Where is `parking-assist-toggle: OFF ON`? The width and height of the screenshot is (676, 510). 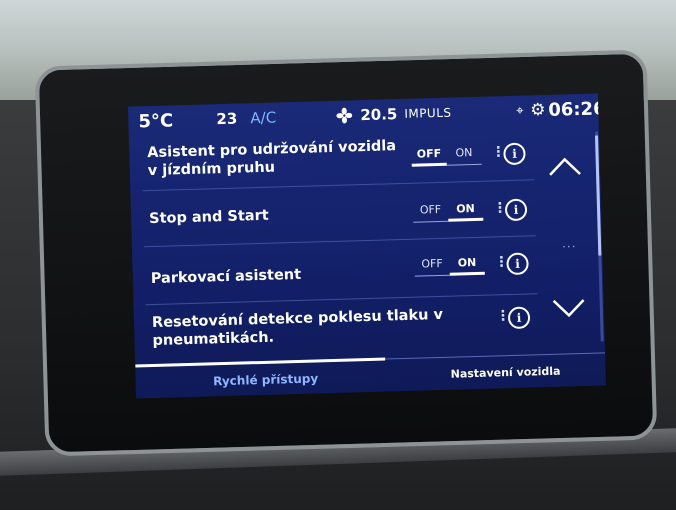 parking-assist-toggle: OFF ON is located at coordinates (449, 265).